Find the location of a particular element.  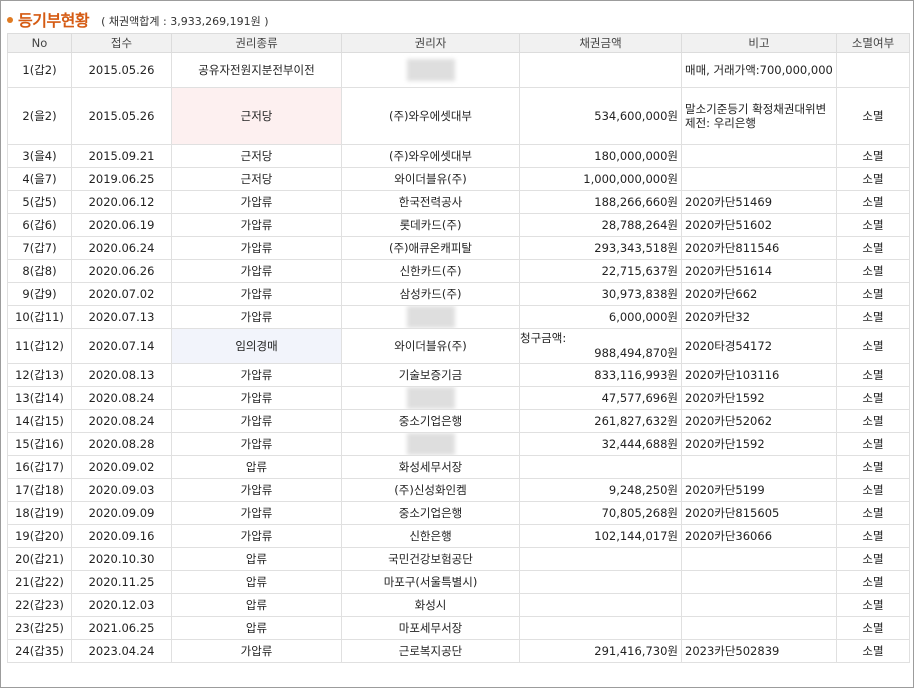

cell-note: 2020카단662 is located at coordinates (759, 294).